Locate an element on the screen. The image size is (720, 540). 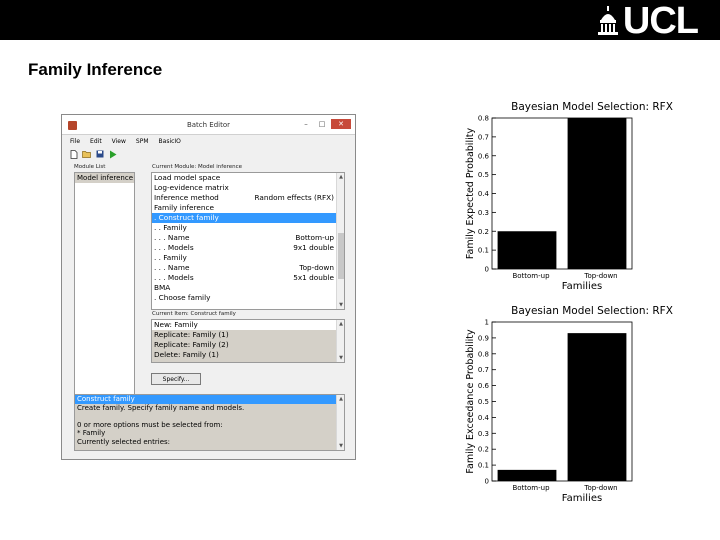
module-row-label: . Construct family is located at coordinates (186, 217).